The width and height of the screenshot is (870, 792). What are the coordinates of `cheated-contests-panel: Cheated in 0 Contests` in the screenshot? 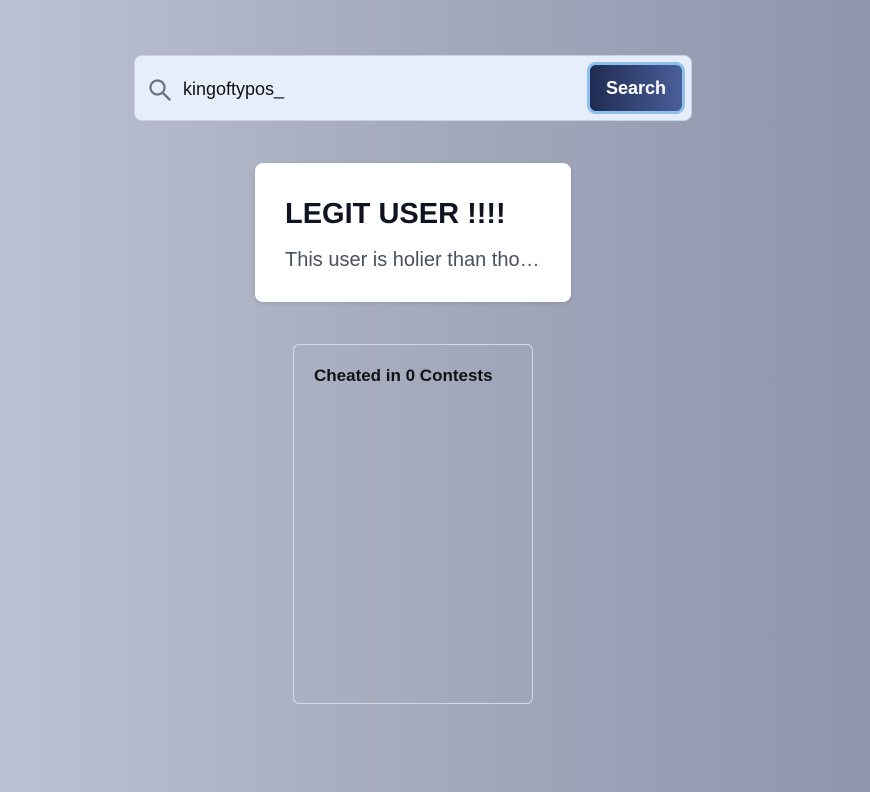 It's located at (413, 524).